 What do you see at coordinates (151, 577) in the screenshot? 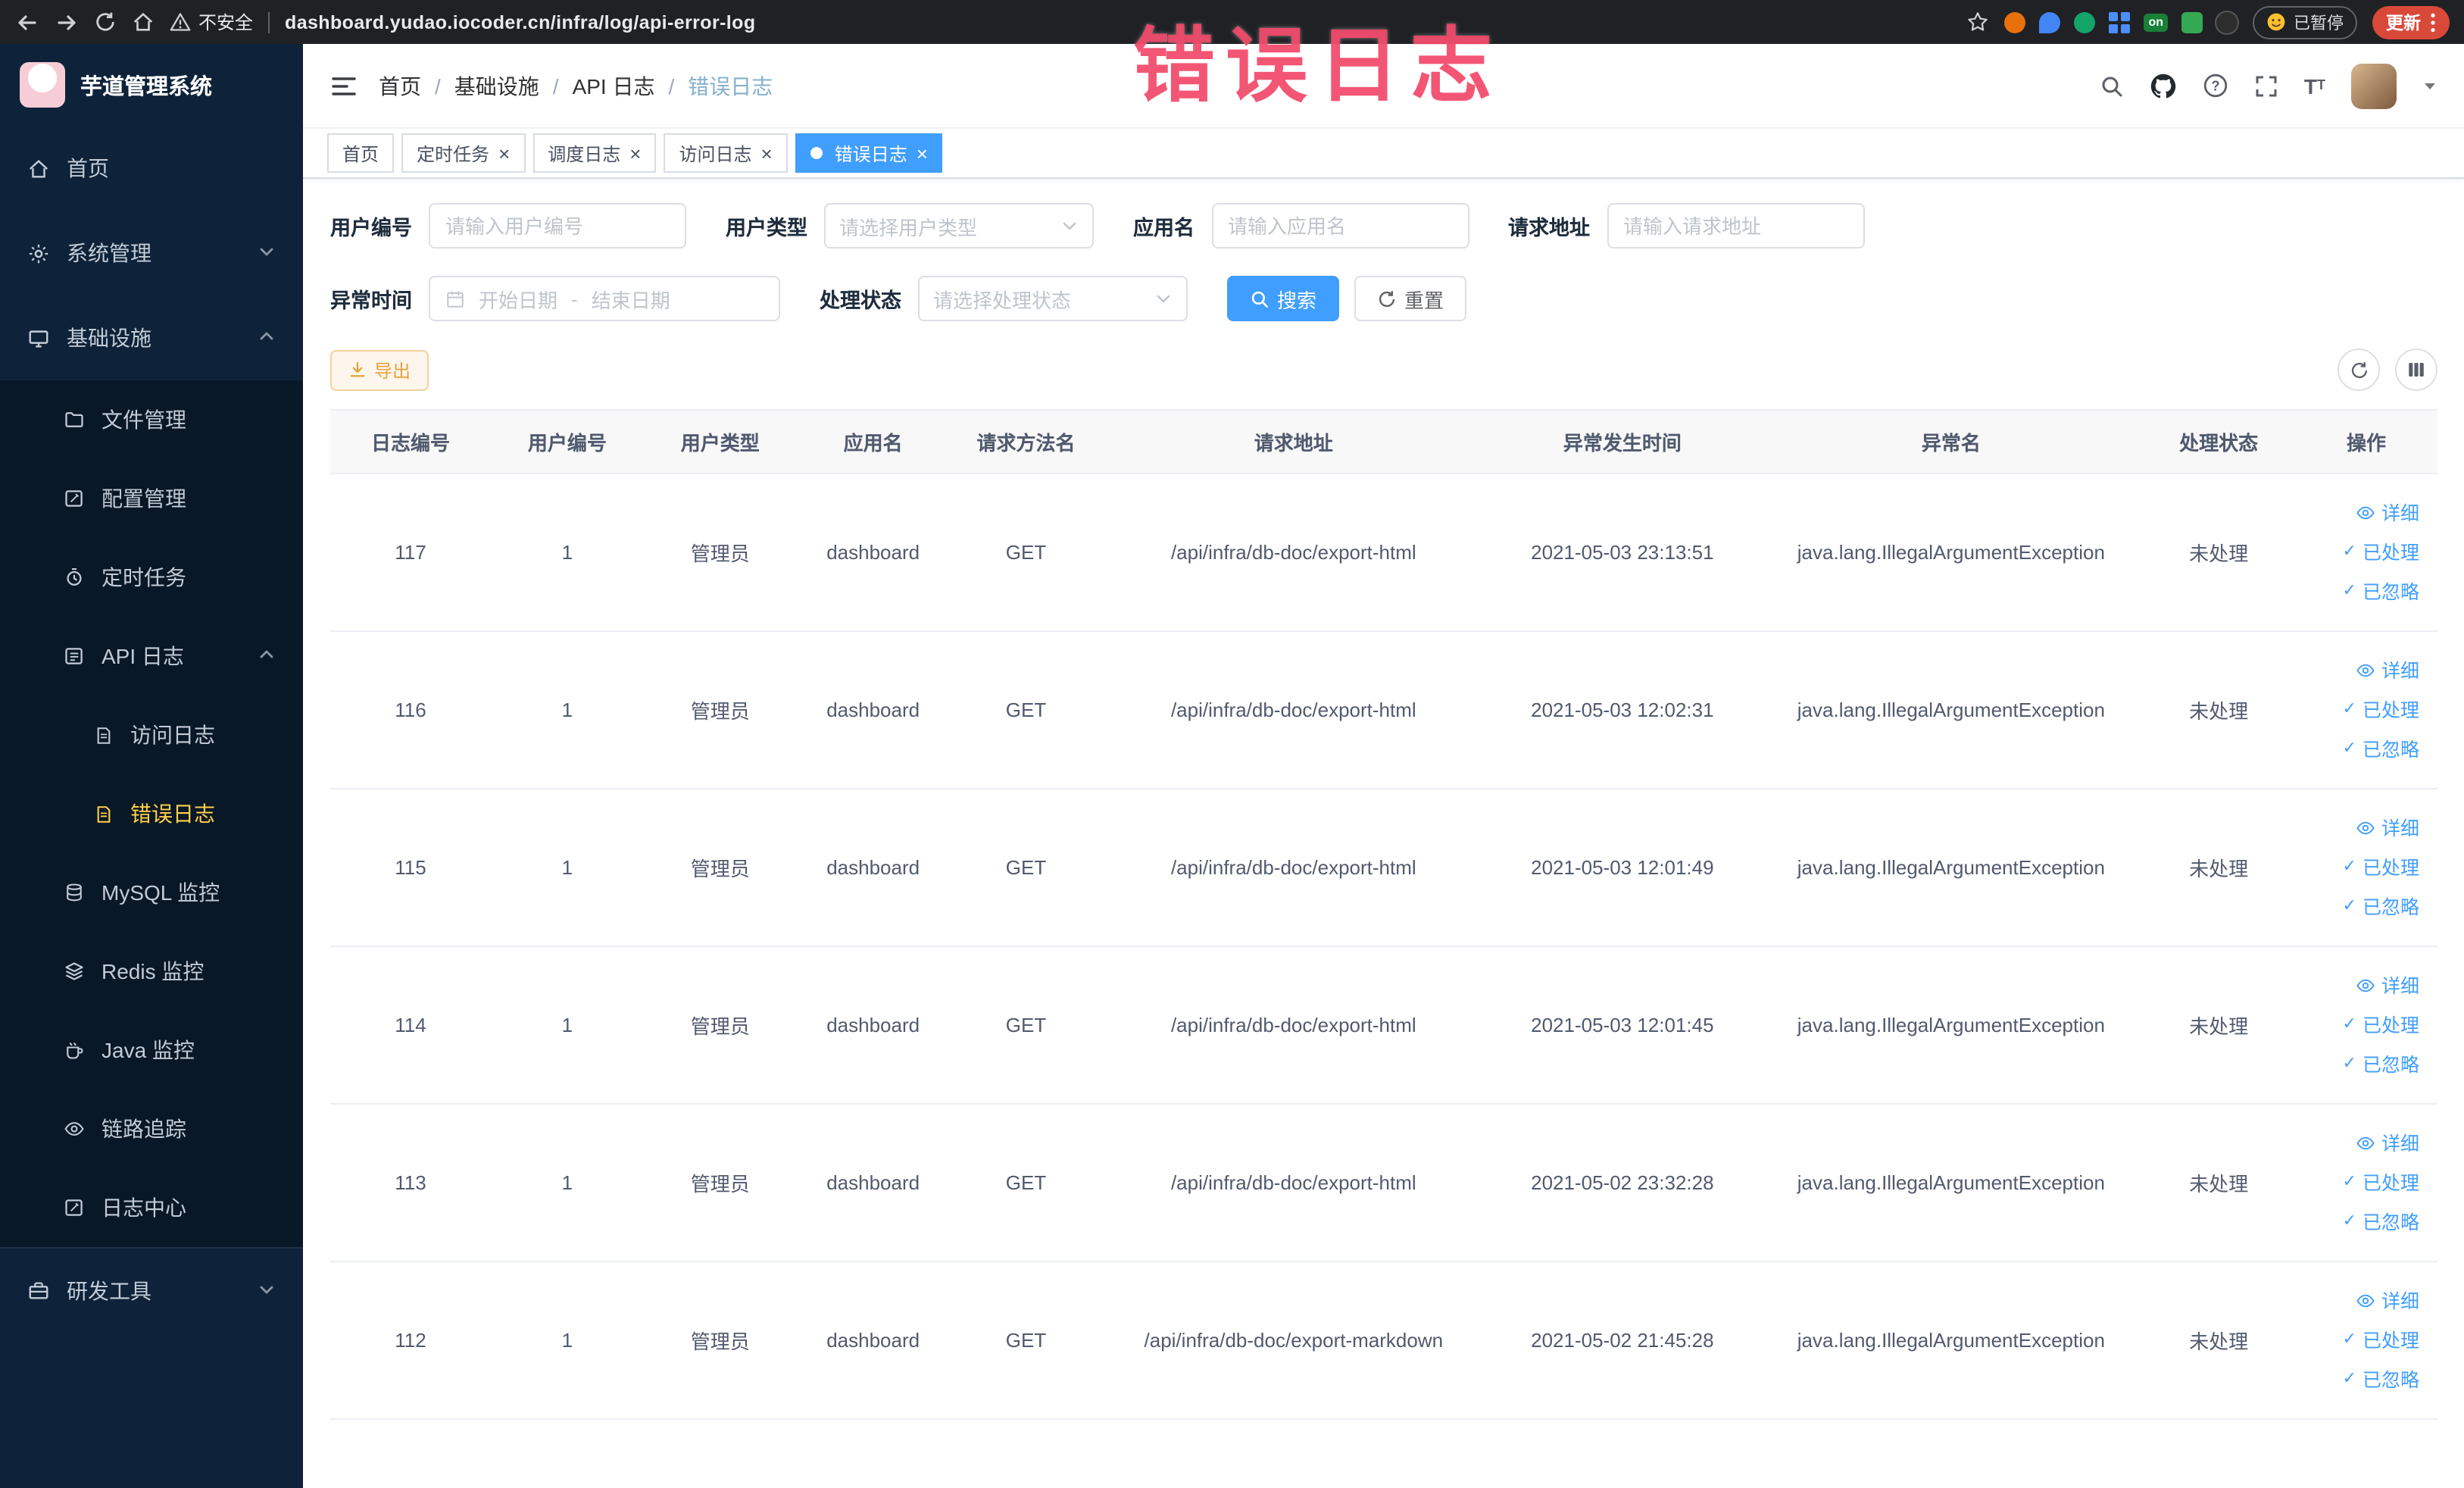
I see `sidebar-item-scheduled-tasks: 定时任务` at bounding box center [151, 577].